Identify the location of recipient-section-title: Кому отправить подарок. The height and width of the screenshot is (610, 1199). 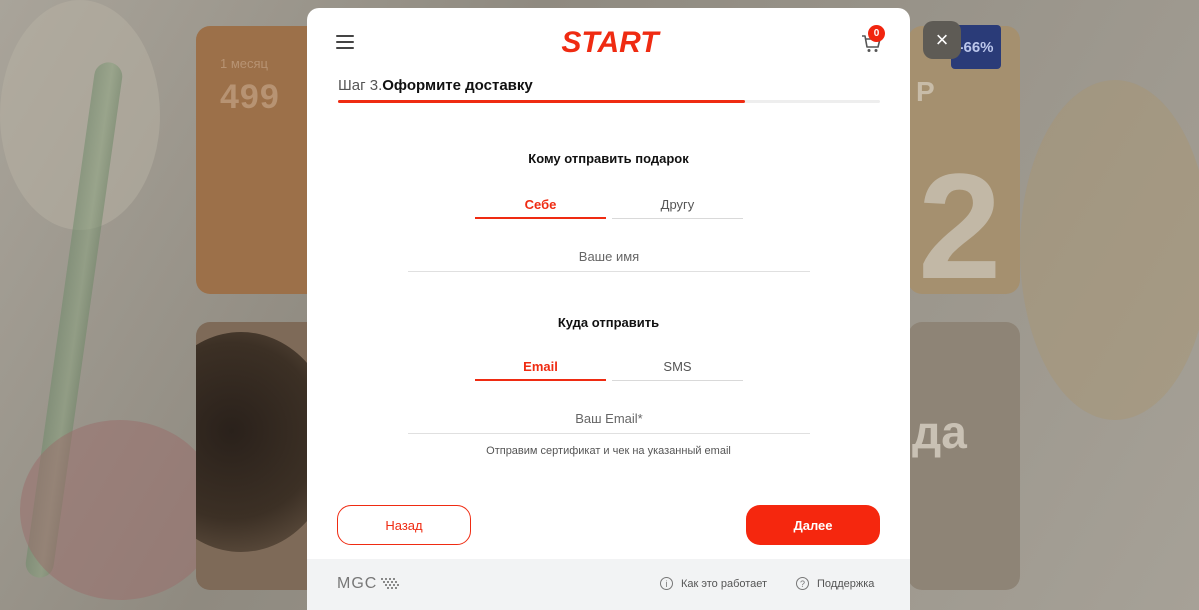
(608, 158).